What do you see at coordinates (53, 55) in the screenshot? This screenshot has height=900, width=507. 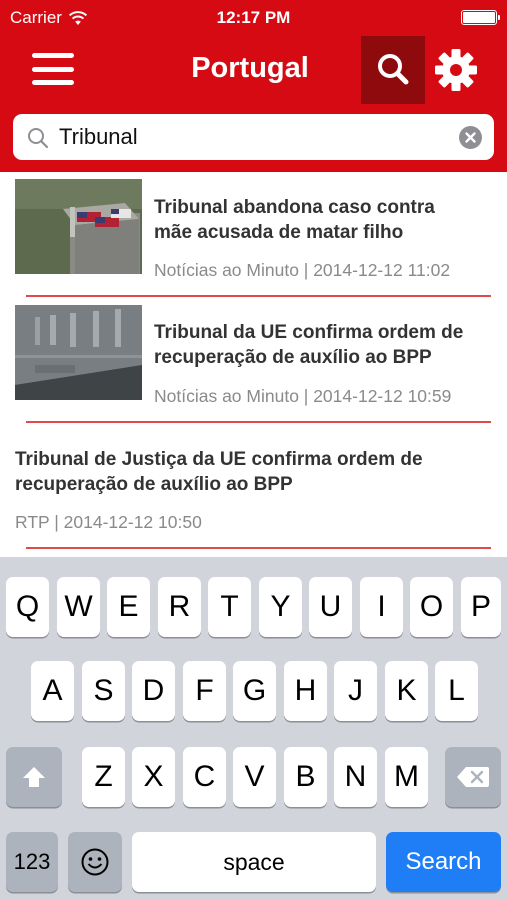 I see `hamburger-icon` at bounding box center [53, 55].